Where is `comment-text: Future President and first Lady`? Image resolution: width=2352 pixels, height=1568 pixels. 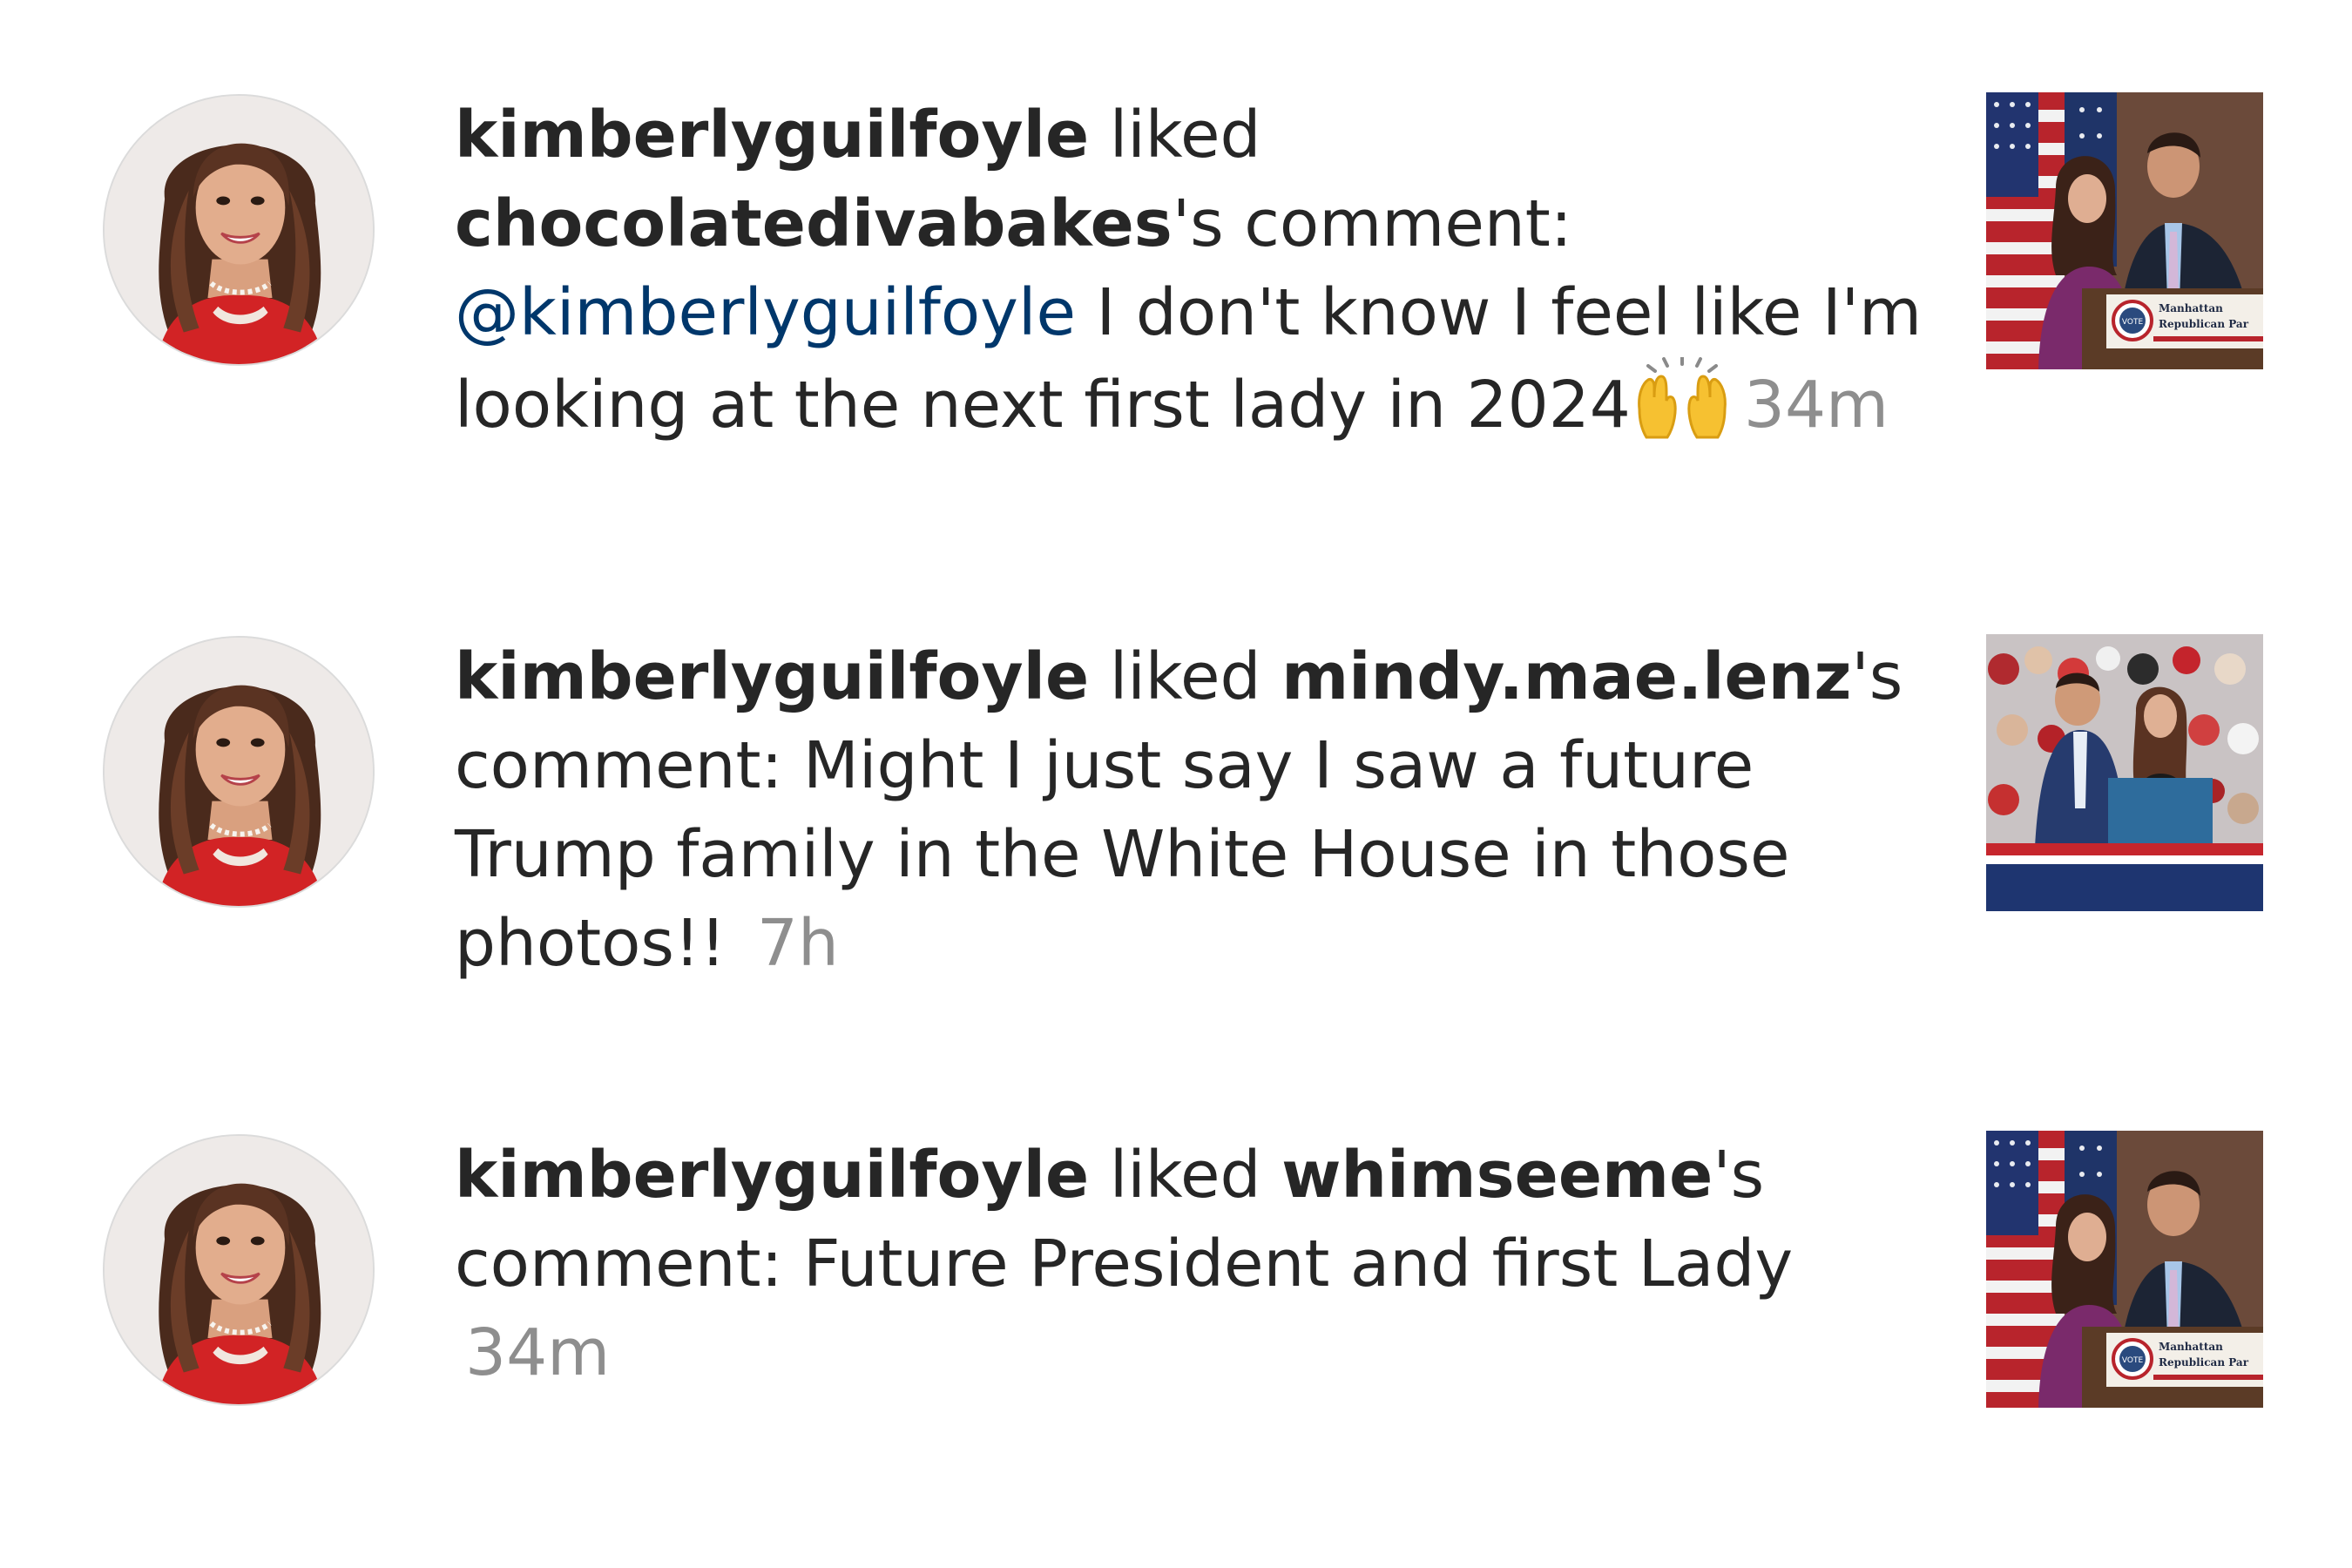
comment-text: Future President and first Lady is located at coordinates (1299, 1264).